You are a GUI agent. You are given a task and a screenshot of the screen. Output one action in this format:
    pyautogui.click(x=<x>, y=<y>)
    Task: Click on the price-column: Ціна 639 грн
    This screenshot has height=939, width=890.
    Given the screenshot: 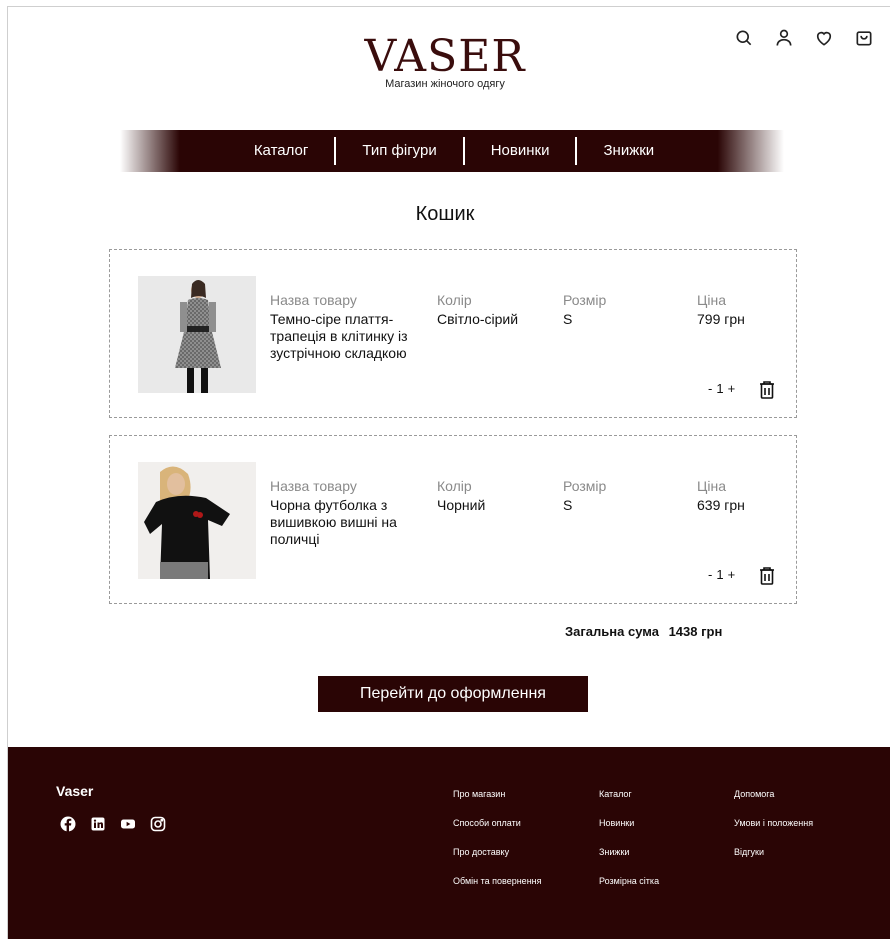 What is the action you would take?
    pyautogui.click(x=721, y=495)
    